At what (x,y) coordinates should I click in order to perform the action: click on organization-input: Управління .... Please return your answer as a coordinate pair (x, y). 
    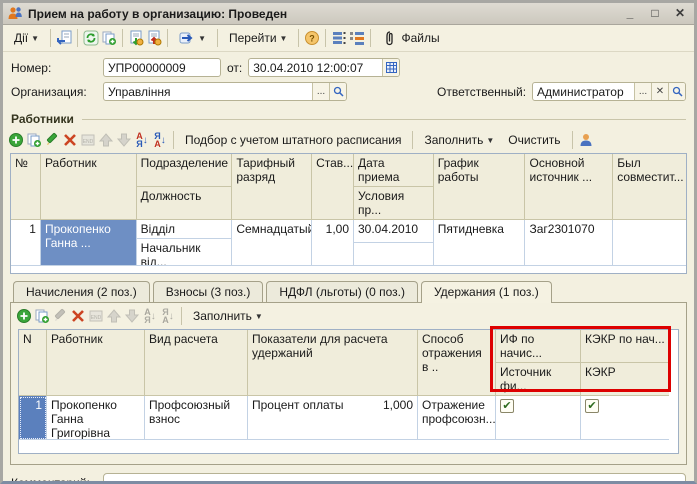
    Looking at the image, I should click on (225, 91).